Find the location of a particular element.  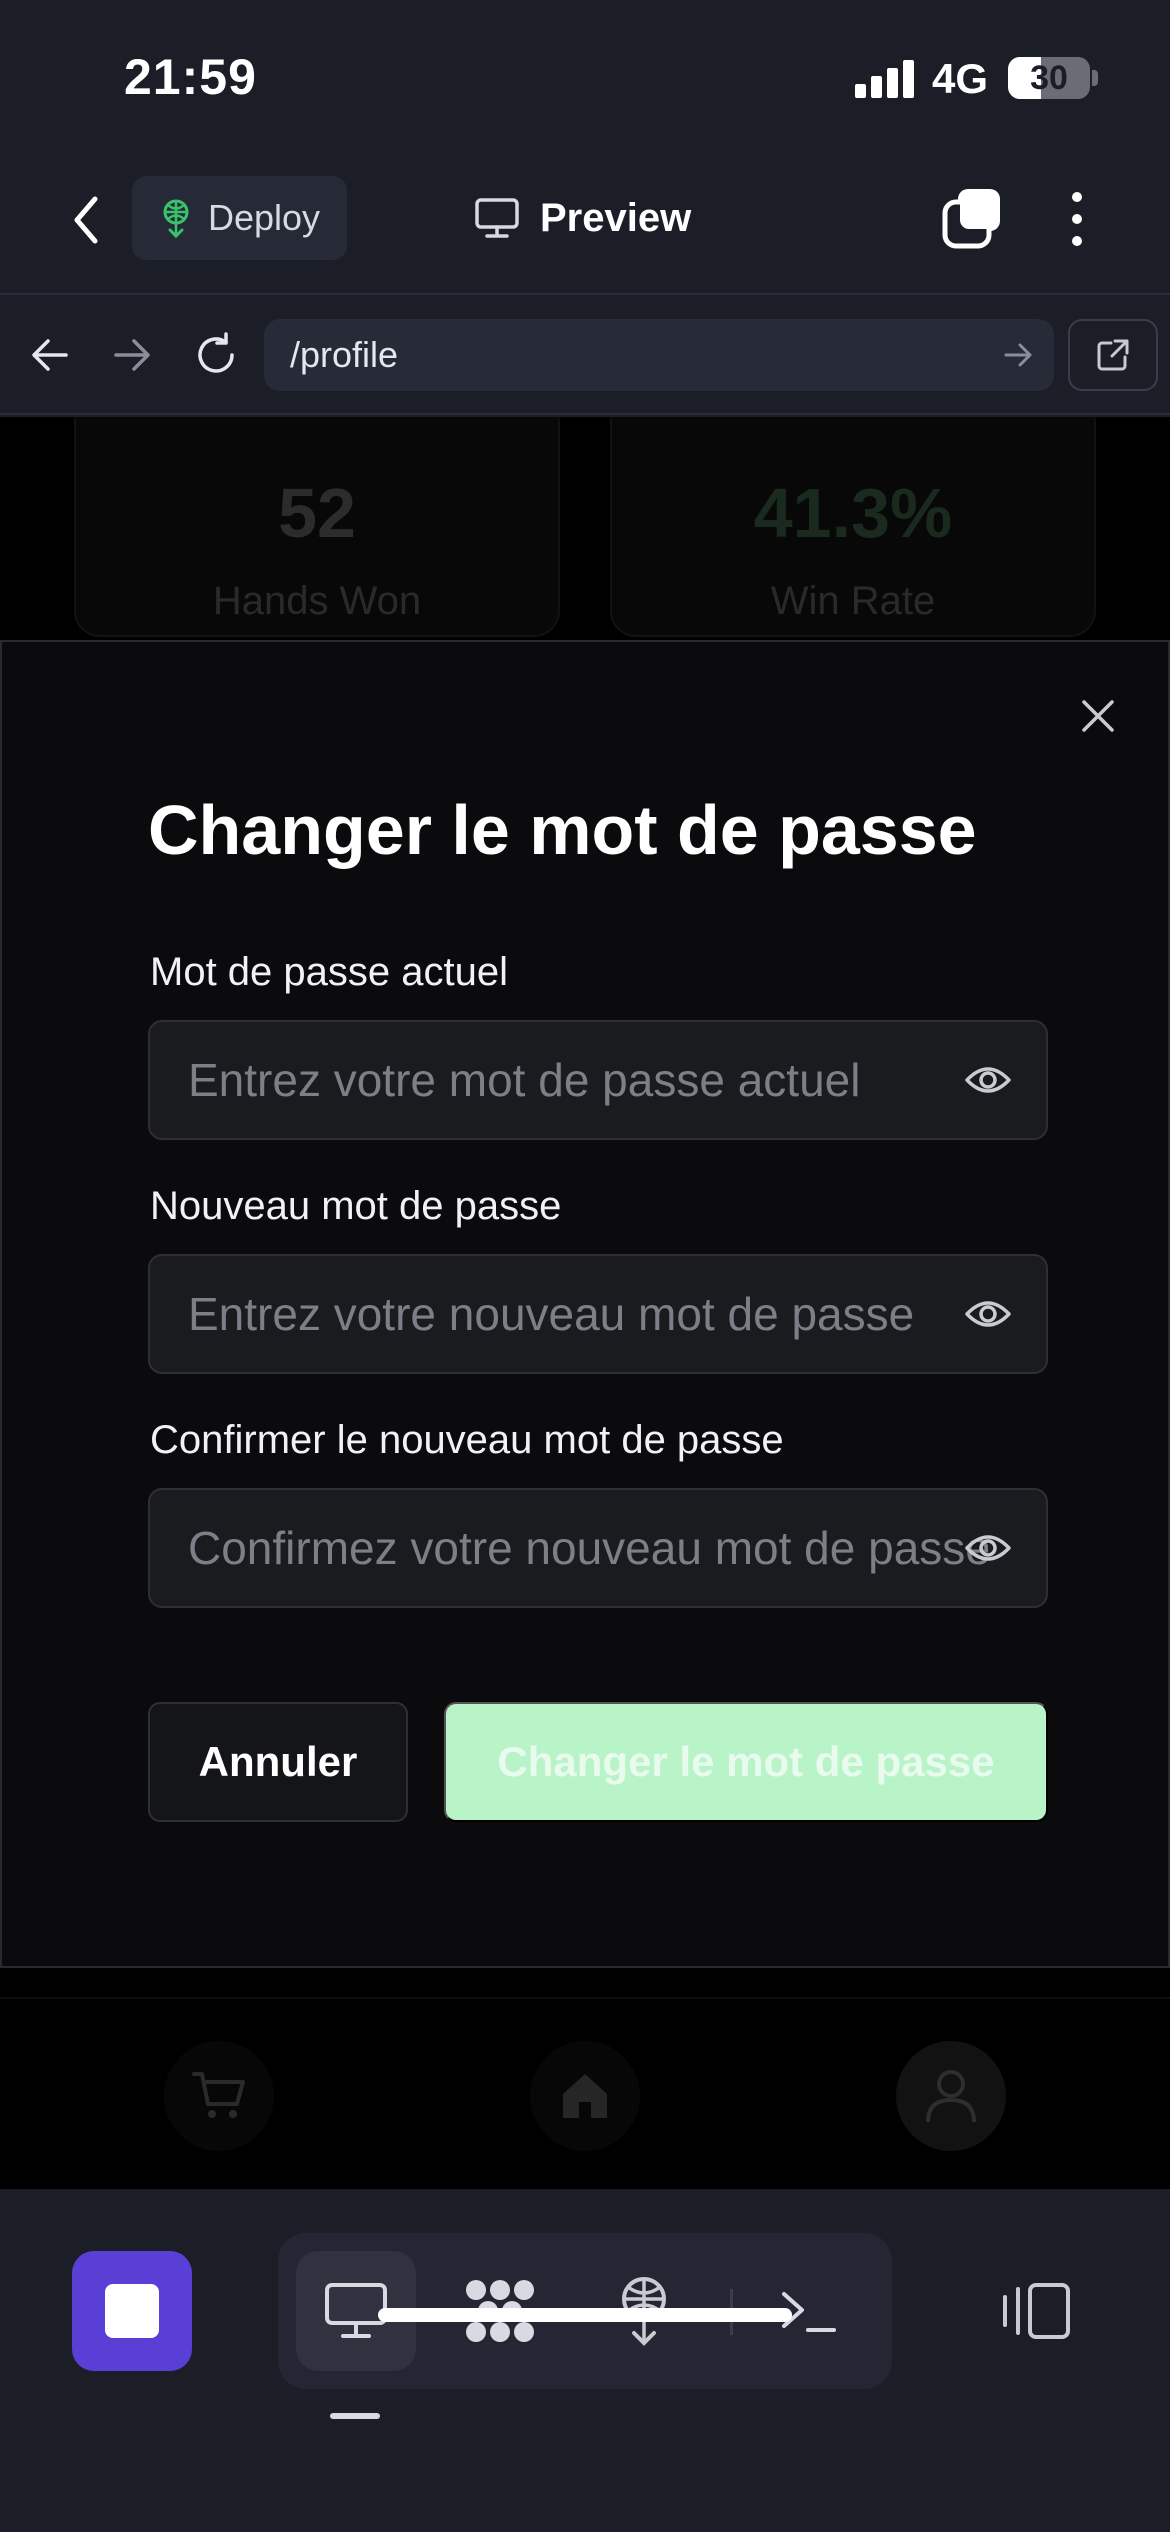

close-icon is located at coordinates (1098, 716).